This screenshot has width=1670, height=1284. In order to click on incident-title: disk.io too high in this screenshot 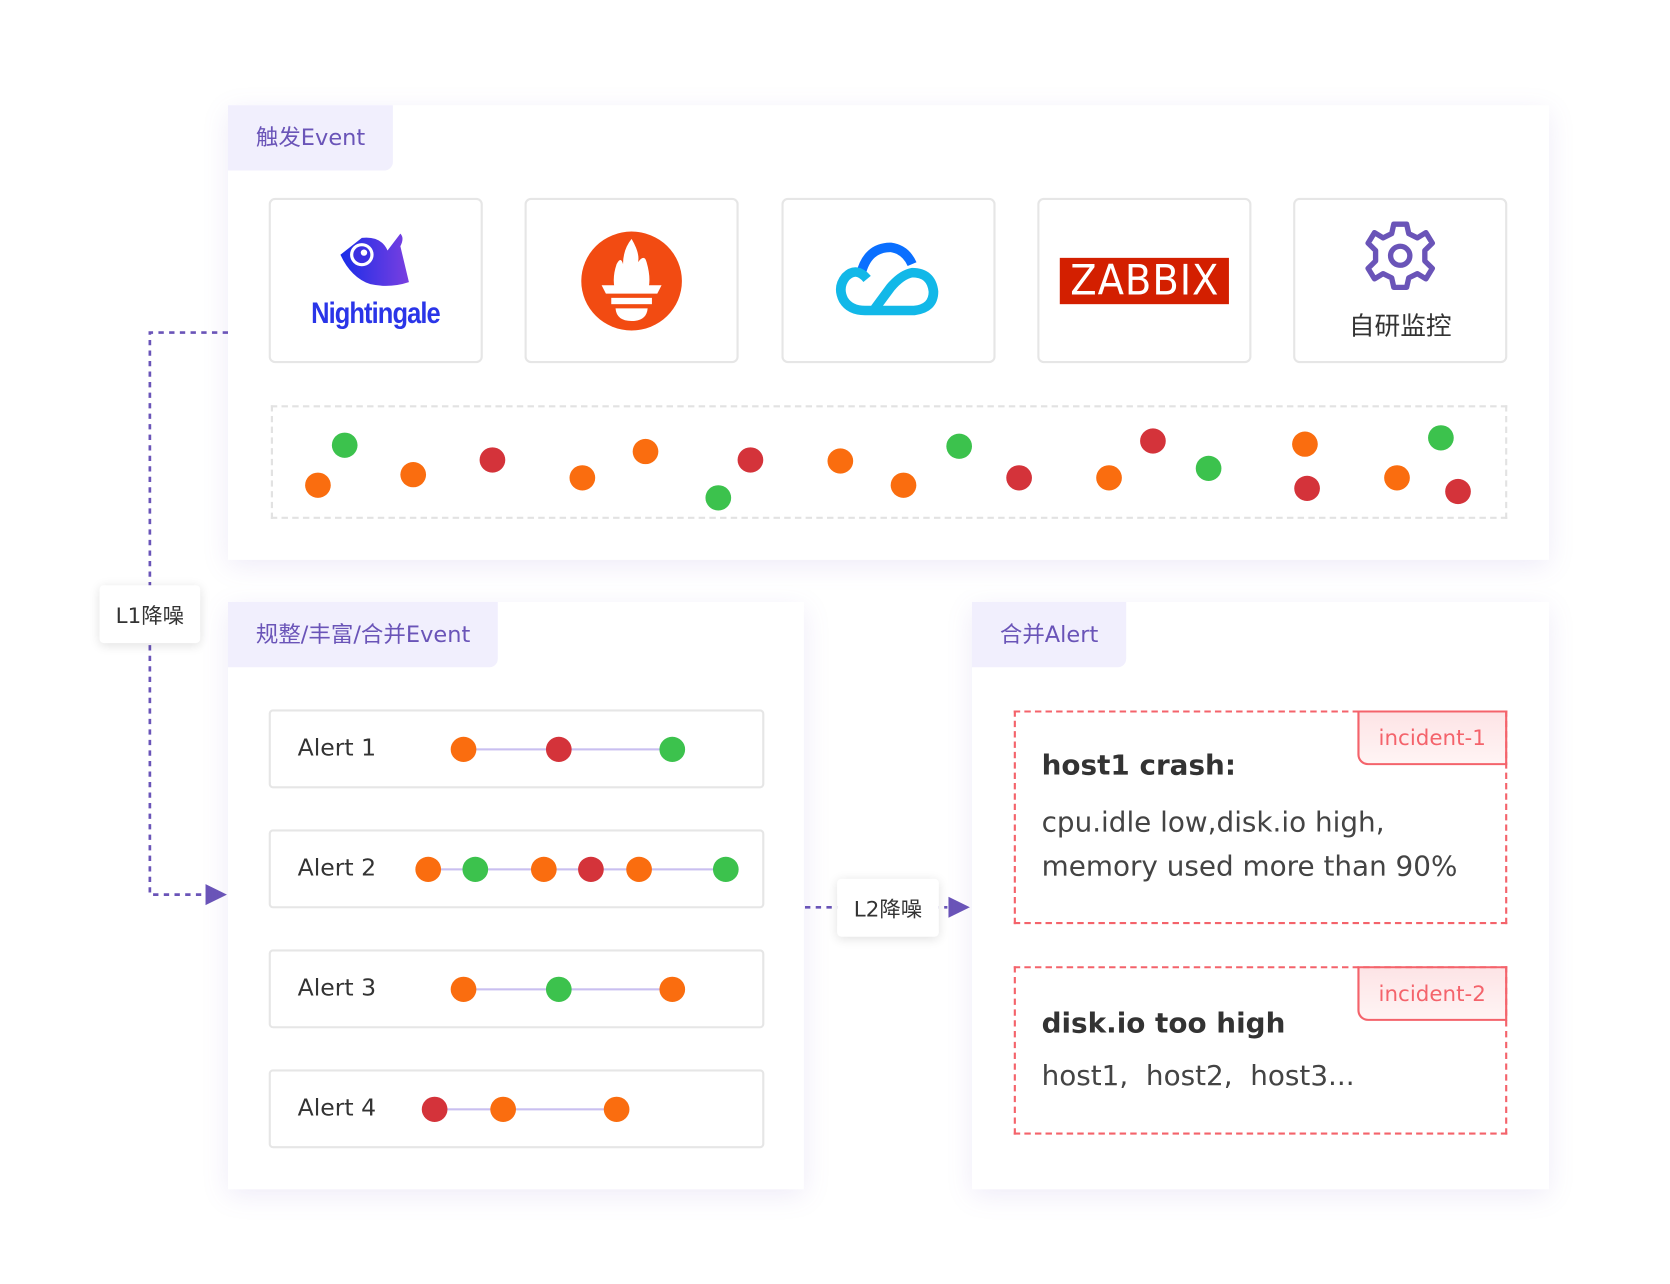, I will do `click(1163, 1024)`.